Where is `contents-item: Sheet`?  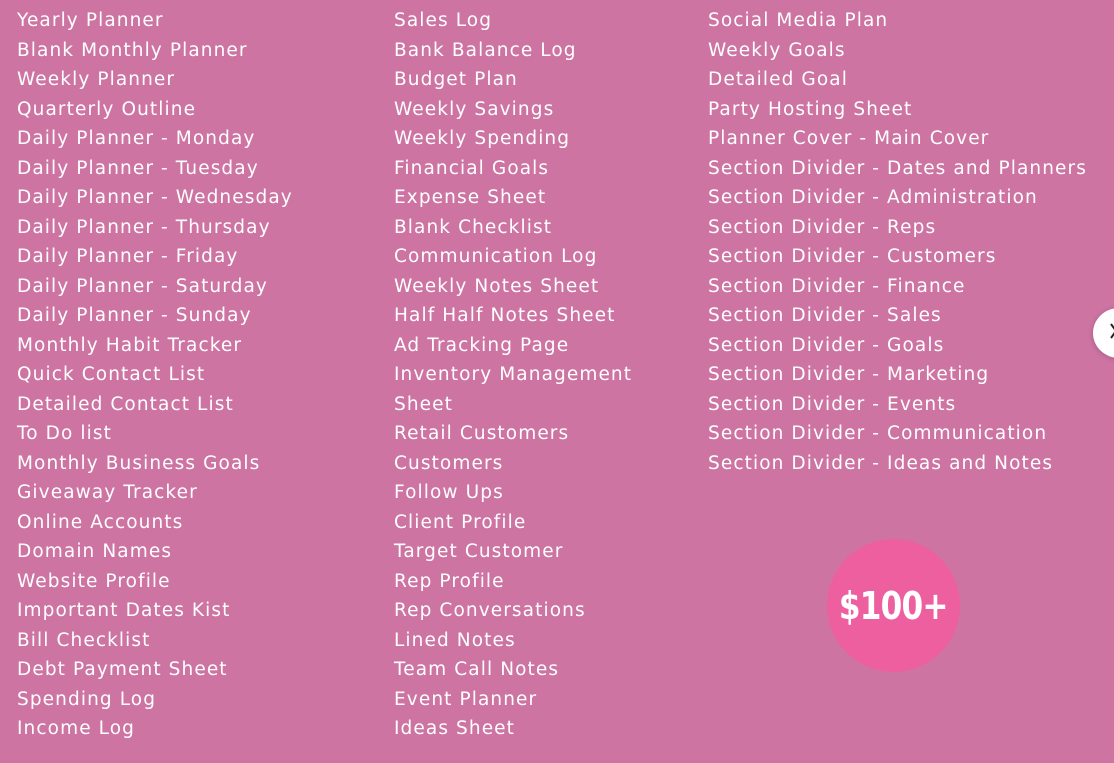 contents-item: Sheet is located at coordinates (423, 404).